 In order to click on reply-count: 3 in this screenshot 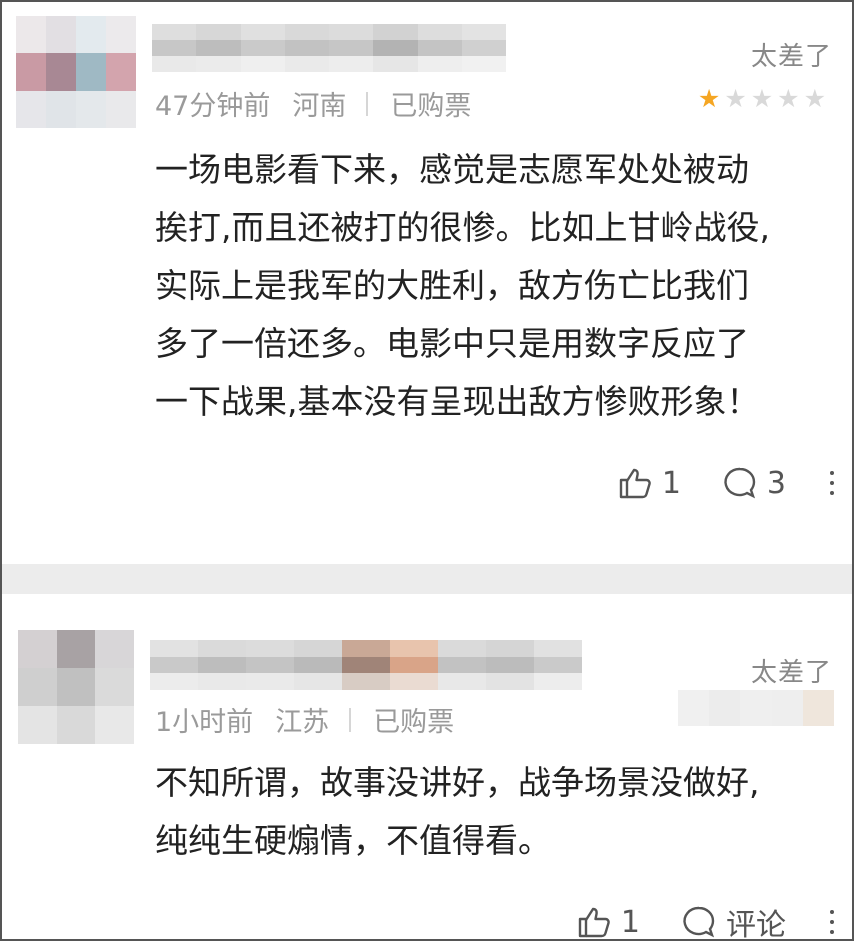, I will do `click(776, 483)`.